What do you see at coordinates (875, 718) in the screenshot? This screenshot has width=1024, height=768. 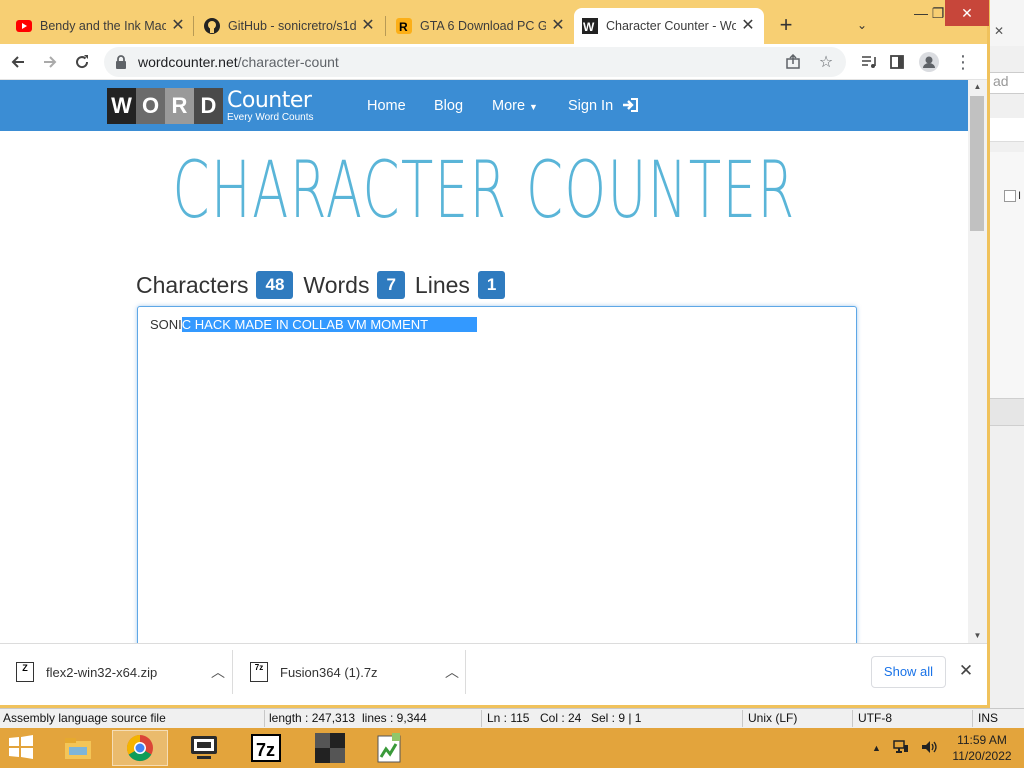 I see `status-encoding: UTF-8` at bounding box center [875, 718].